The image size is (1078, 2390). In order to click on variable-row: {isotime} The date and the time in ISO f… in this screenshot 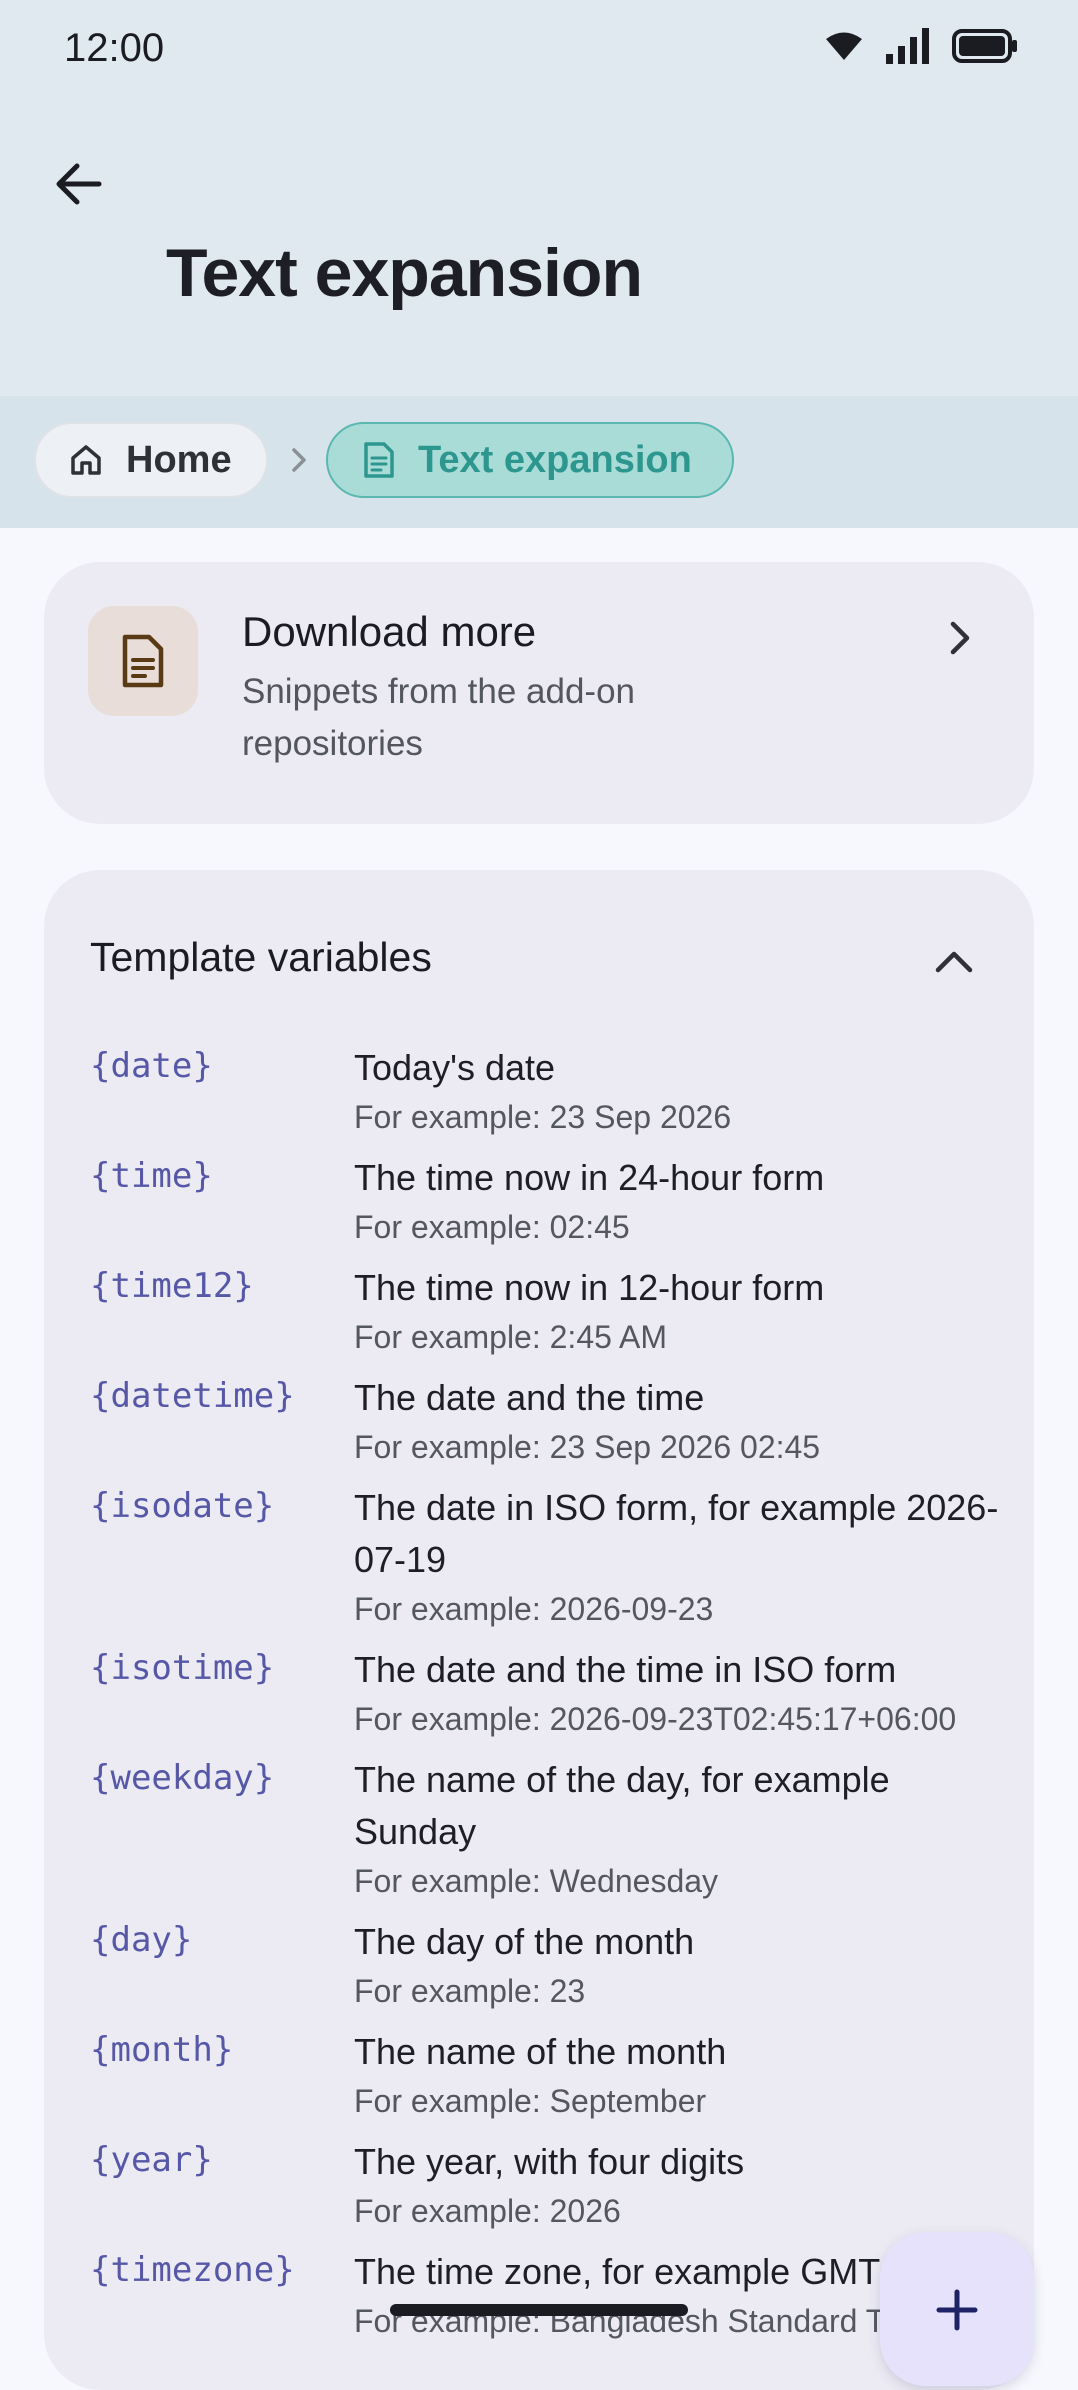, I will do `click(550, 1693)`.